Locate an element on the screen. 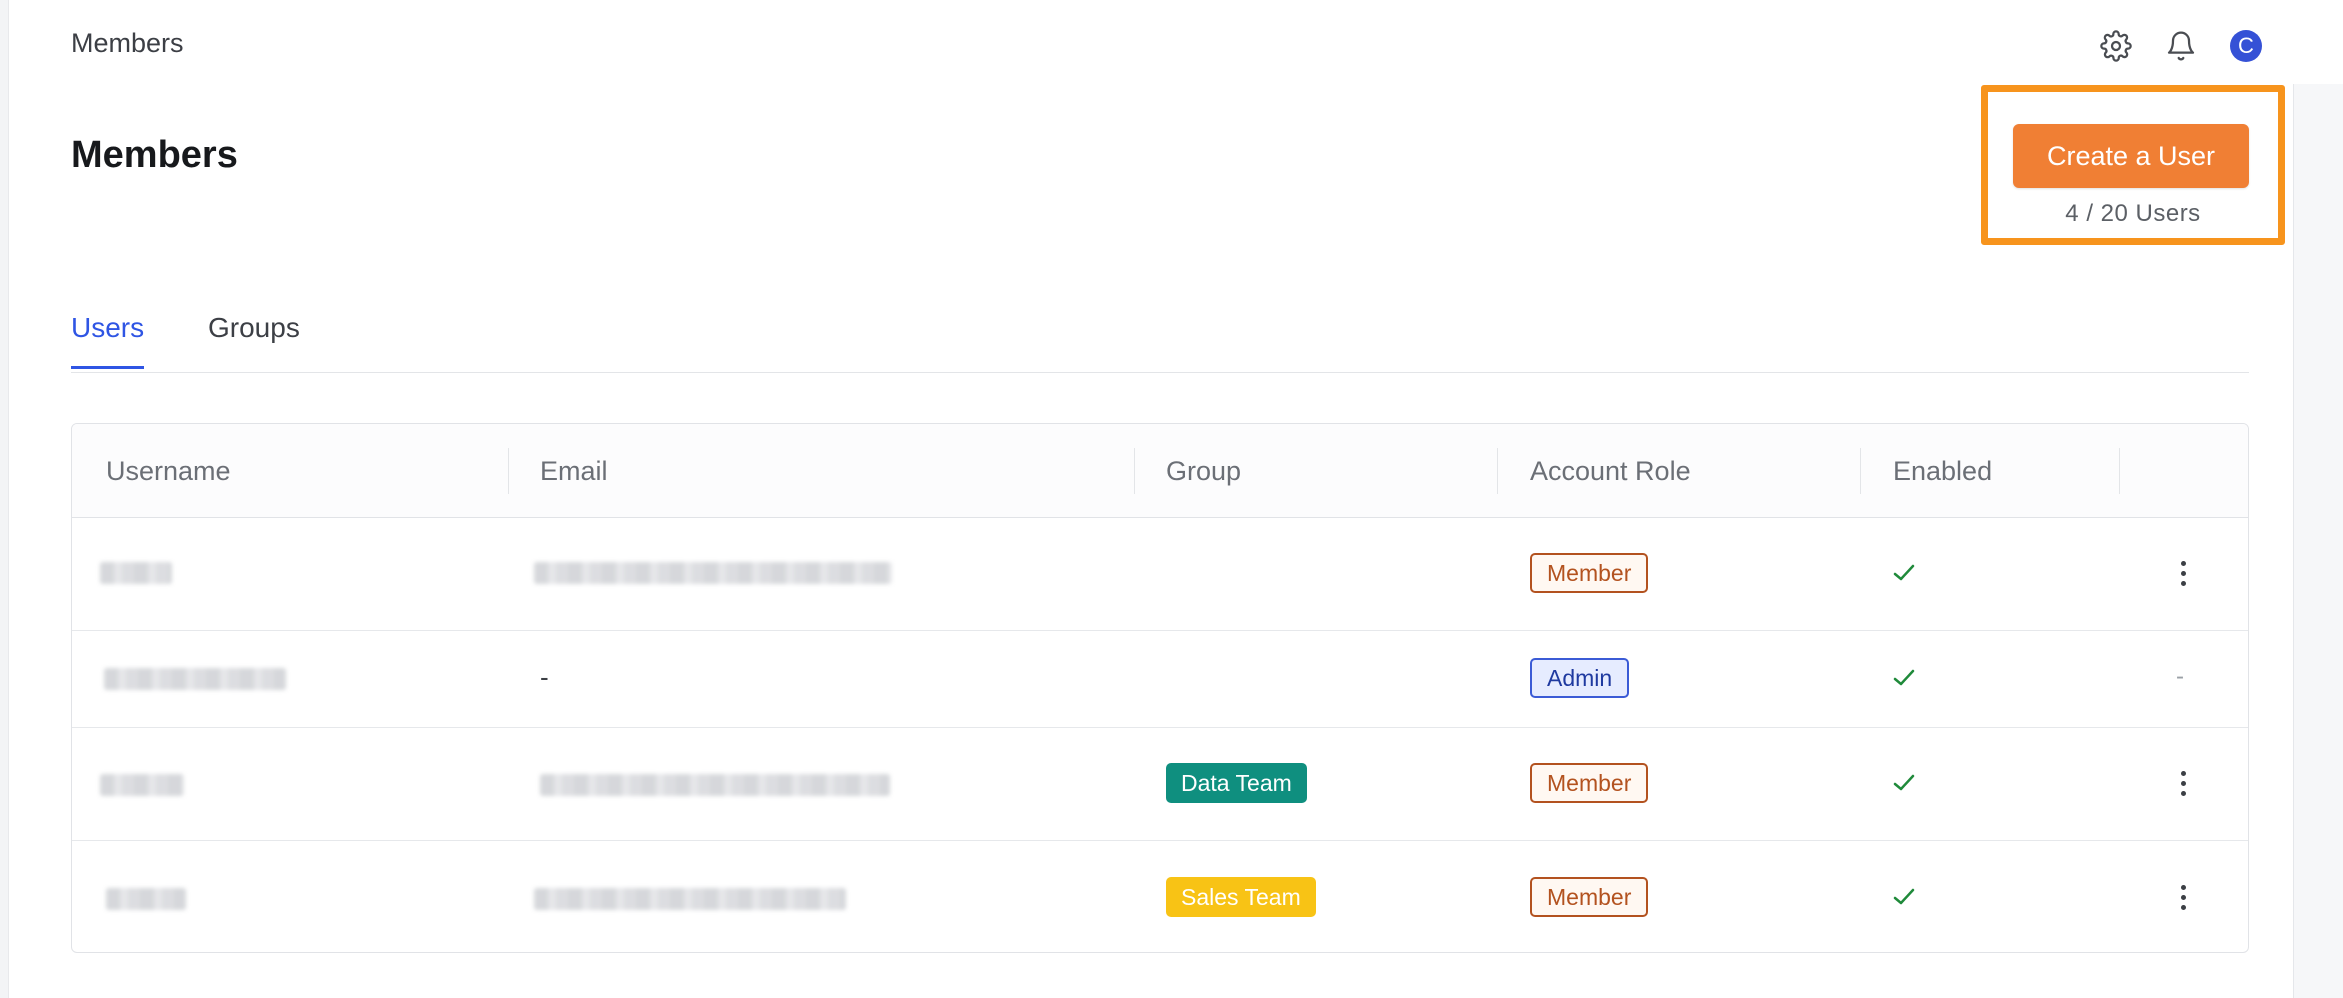 The height and width of the screenshot is (998, 2343). column-header-username: Username is located at coordinates (168, 471).